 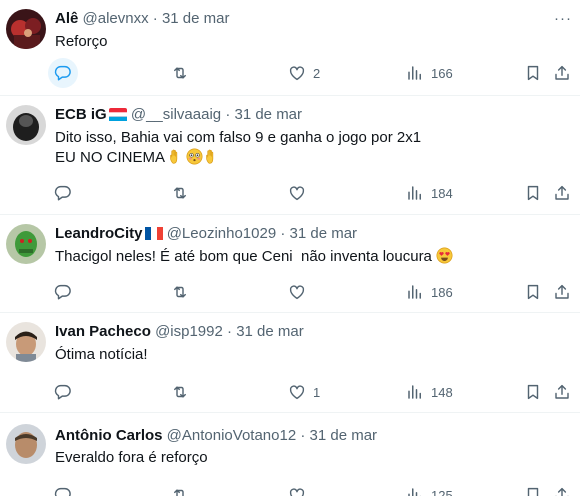 I want to click on tweet-text: Reforço, so click(x=81, y=41).